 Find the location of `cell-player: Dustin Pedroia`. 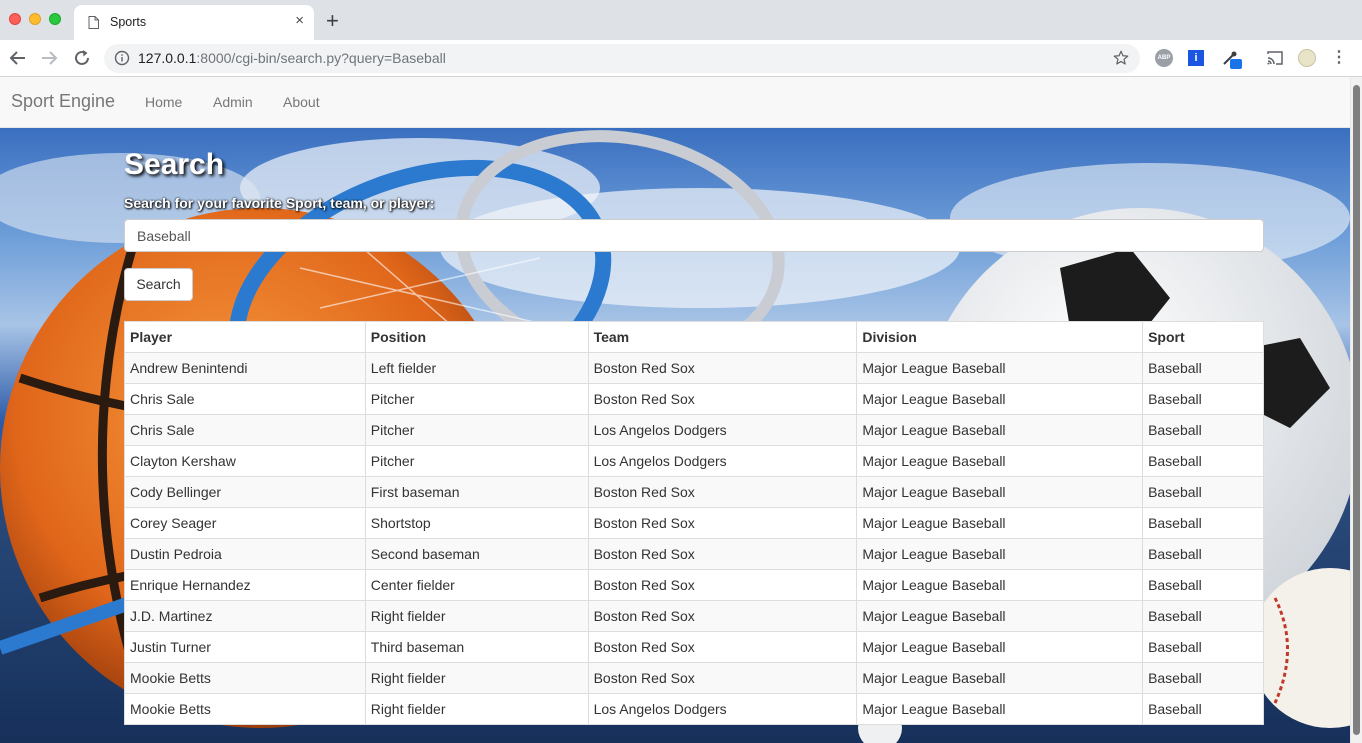

cell-player: Dustin Pedroia is located at coordinates (245, 554).